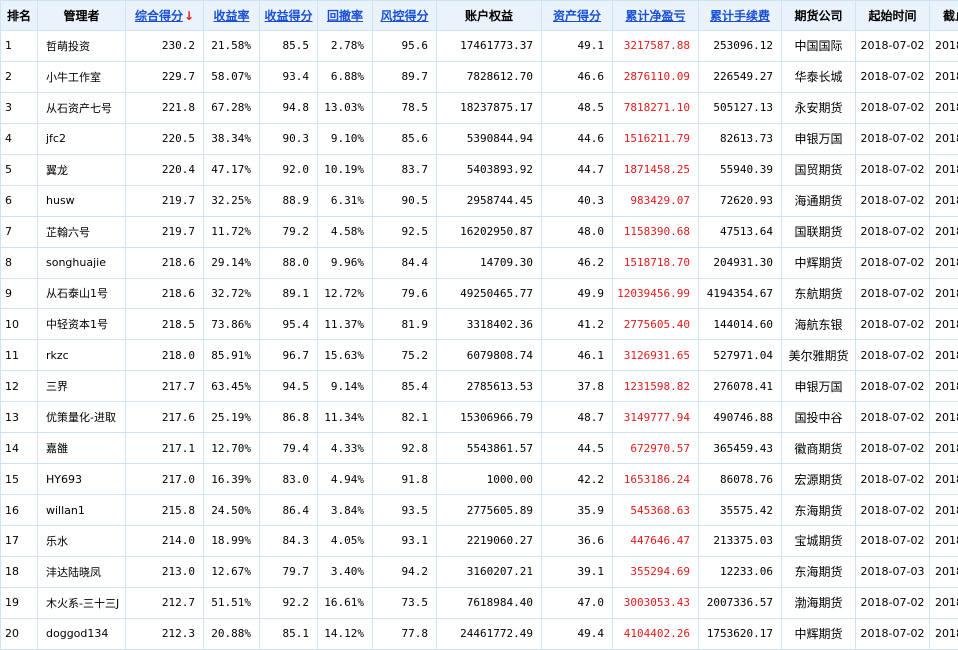 This screenshot has width=958, height=650. I want to click on cell-cum-fee: 365459.43, so click(740, 448).